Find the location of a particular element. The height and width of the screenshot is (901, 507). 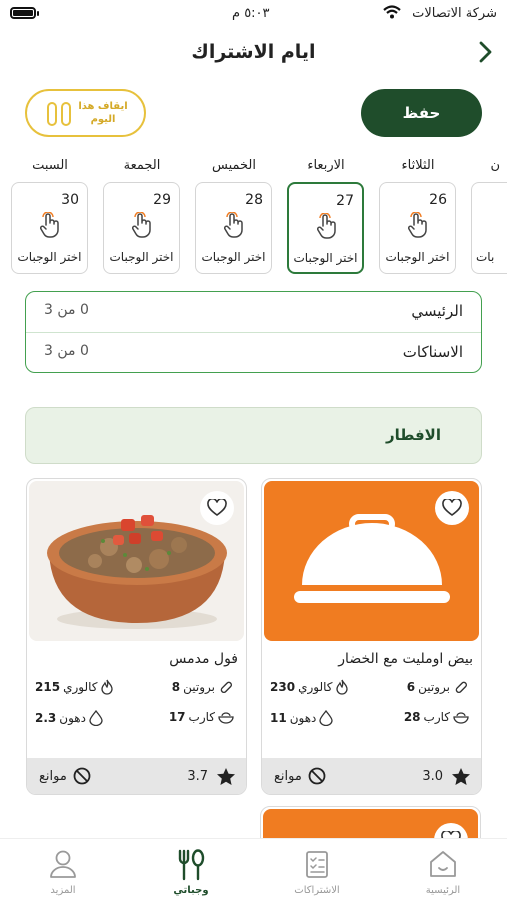

tab-label: الرئيسية is located at coordinates (443, 890).